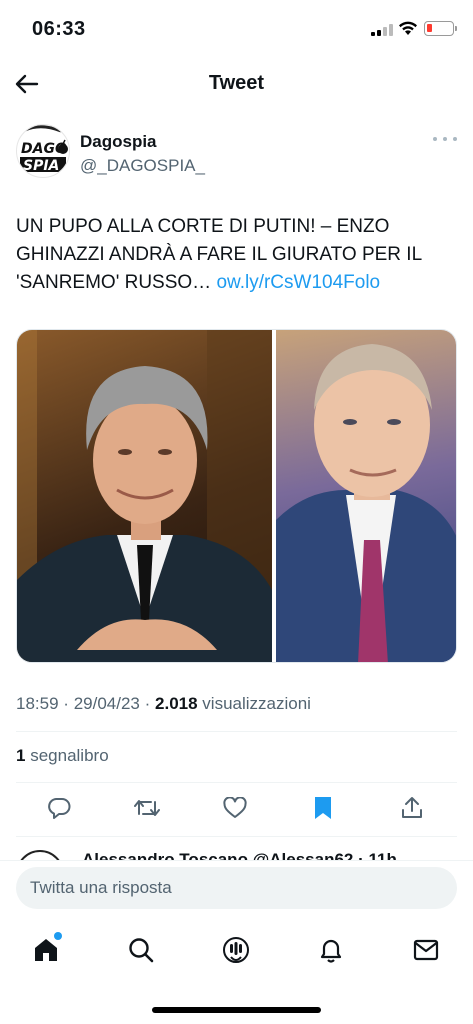 Image resolution: width=473 pixels, height=1024 pixels. I want to click on tweet-actions, so click(236, 810).